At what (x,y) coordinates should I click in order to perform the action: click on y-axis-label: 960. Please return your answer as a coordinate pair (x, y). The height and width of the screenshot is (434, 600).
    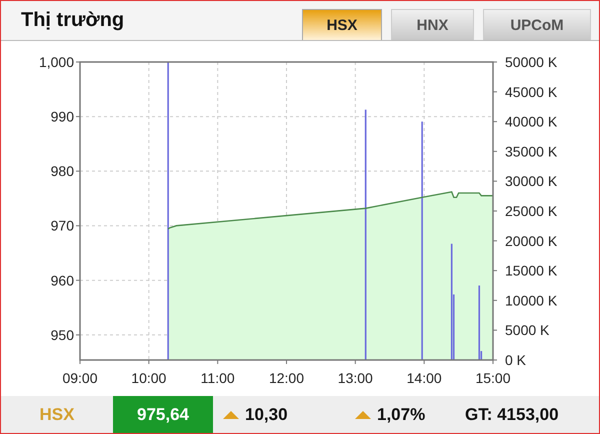
    Looking at the image, I should click on (62, 280).